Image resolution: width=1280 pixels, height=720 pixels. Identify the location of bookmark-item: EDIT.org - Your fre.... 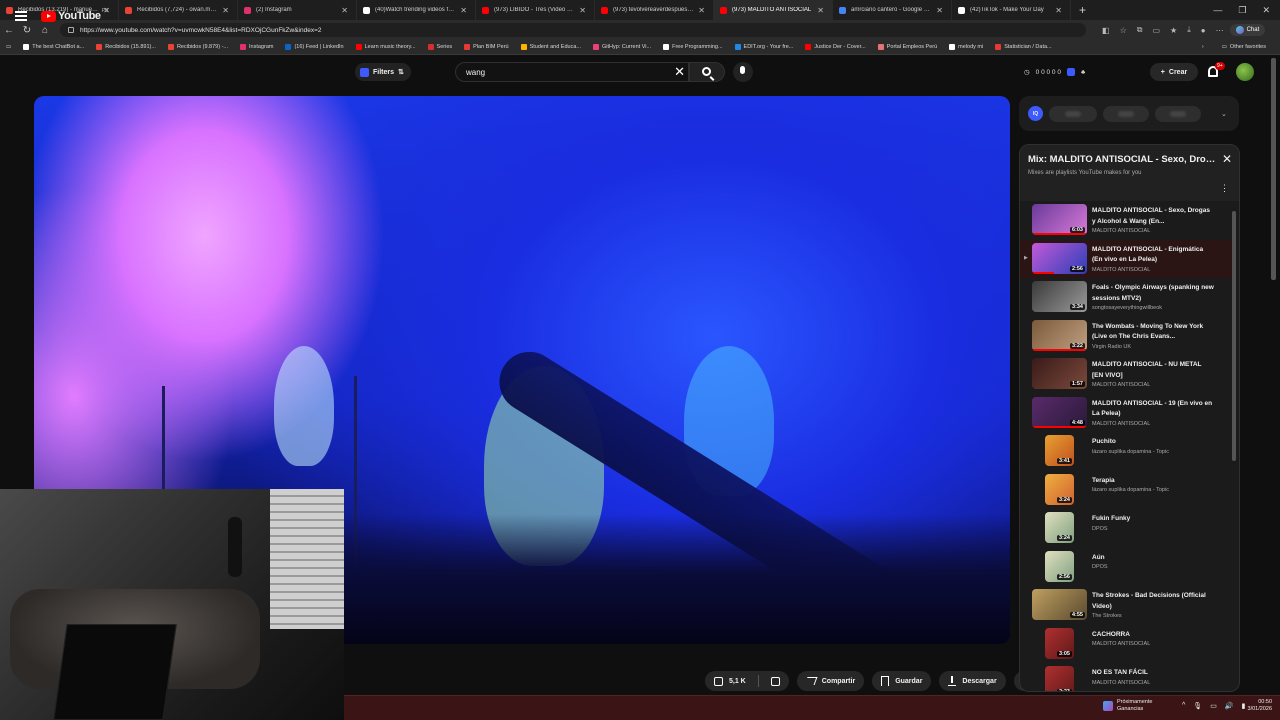
(764, 47).